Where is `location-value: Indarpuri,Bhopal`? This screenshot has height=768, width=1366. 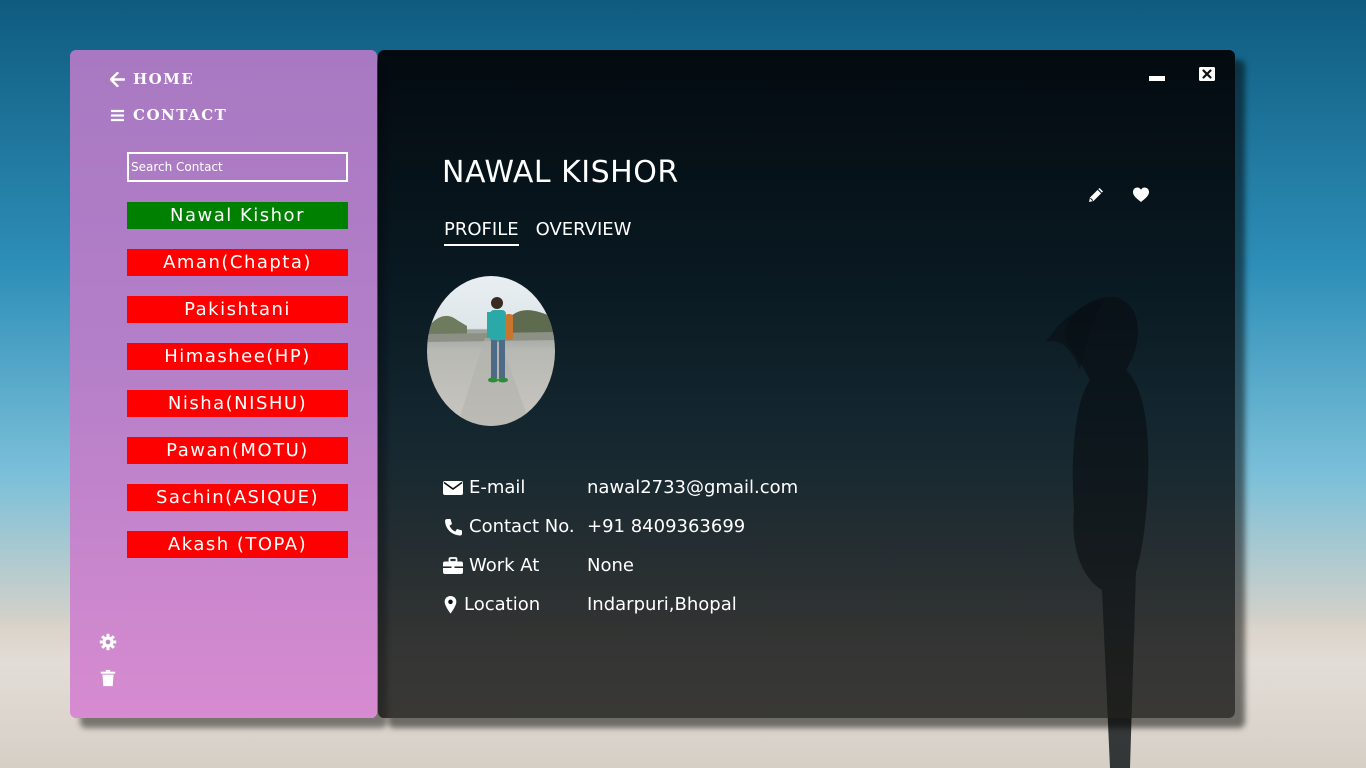
location-value: Indarpuri,Bhopal is located at coordinates (662, 604).